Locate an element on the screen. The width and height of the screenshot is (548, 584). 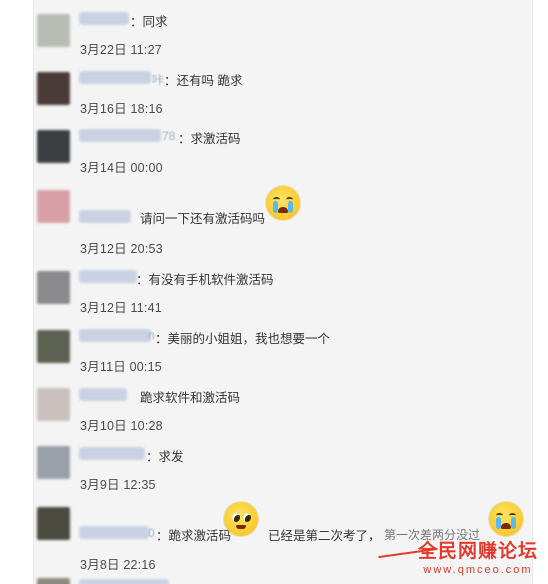
comment-item: ：有没有手机软件激活码 3月12日 11:41 is located at coordinates (283, 291).